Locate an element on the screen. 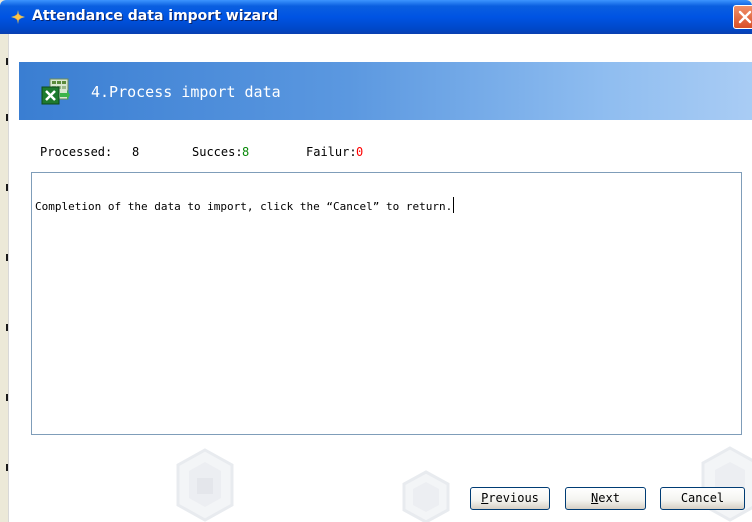  cancel-button-label: Cancel is located at coordinates (702, 498).